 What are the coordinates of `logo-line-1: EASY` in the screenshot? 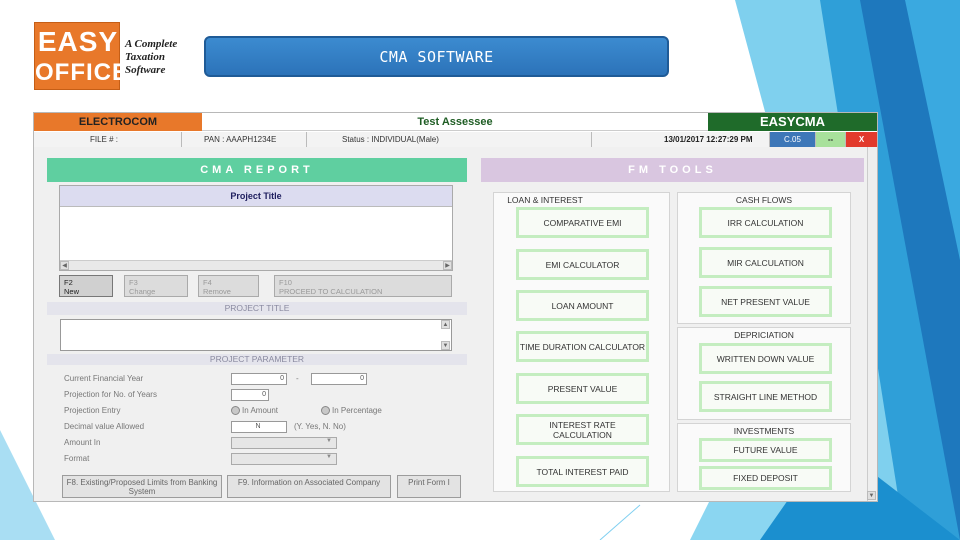 It's located at (78, 41).